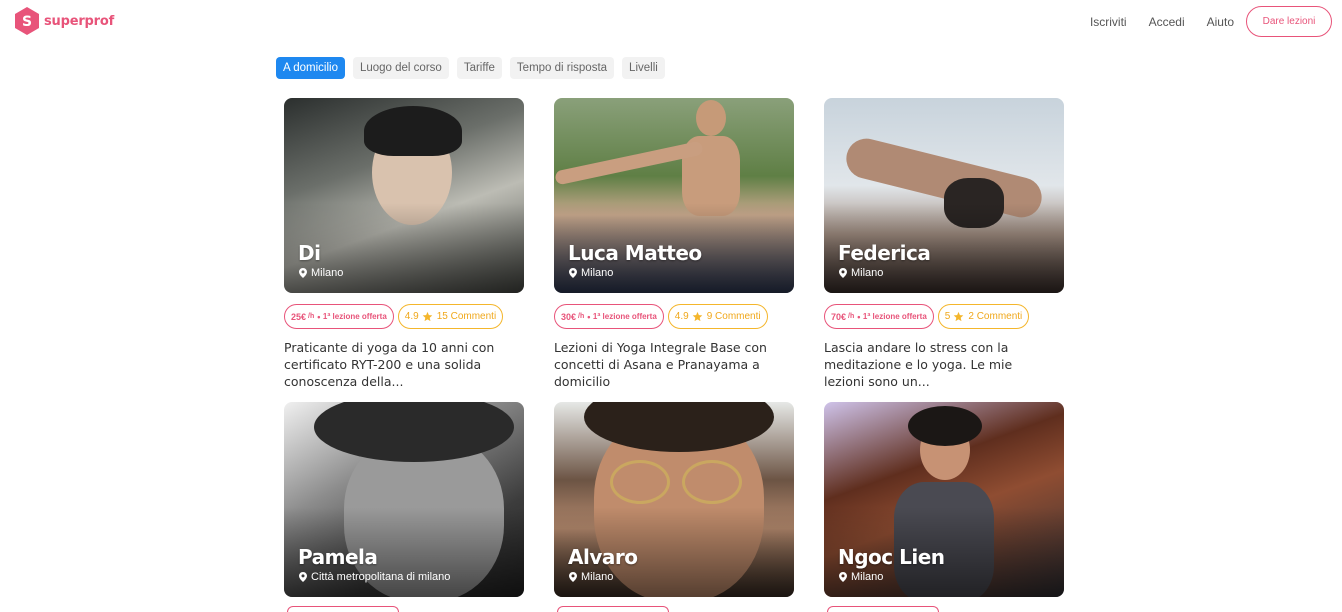 The image size is (1342, 612). I want to click on logo-badge-icon: S, so click(27, 21).